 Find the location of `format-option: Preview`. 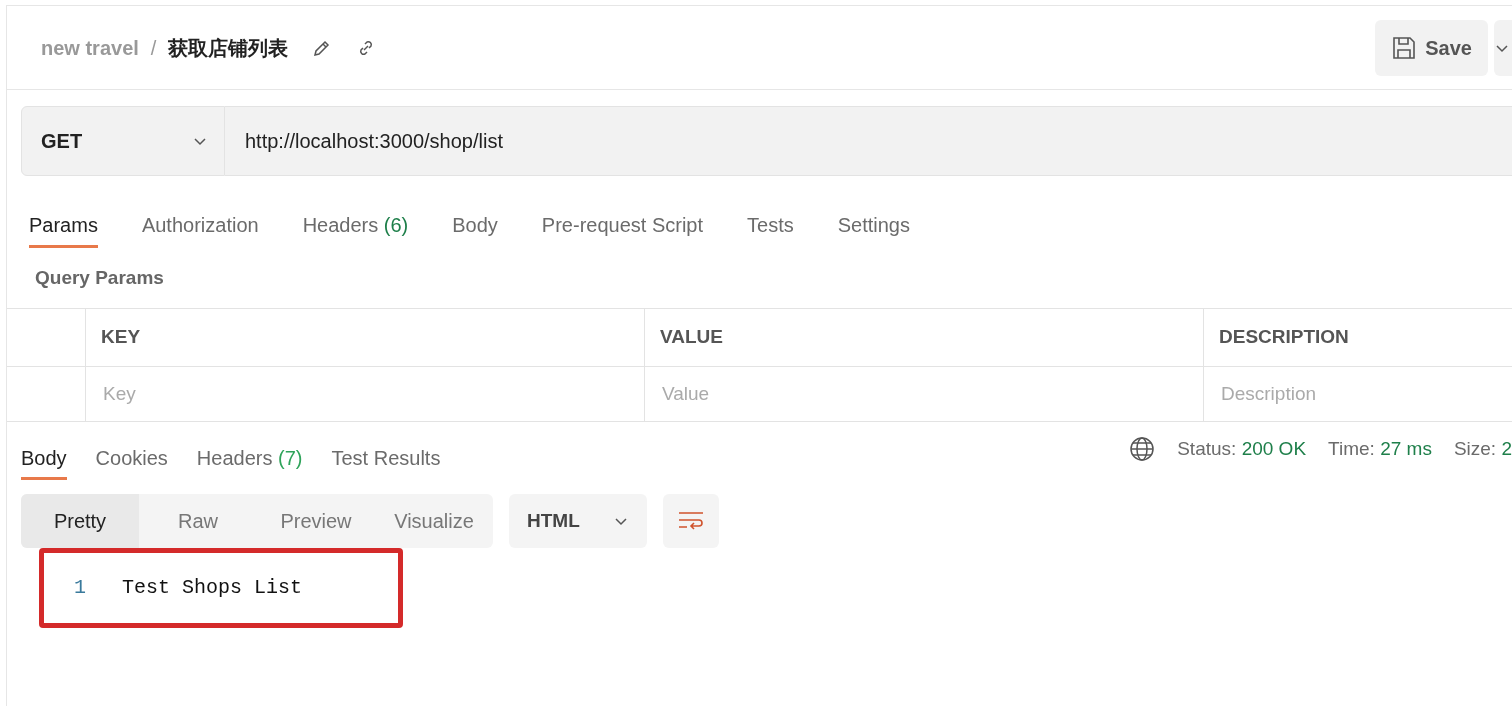

format-option: Preview is located at coordinates (316, 521).